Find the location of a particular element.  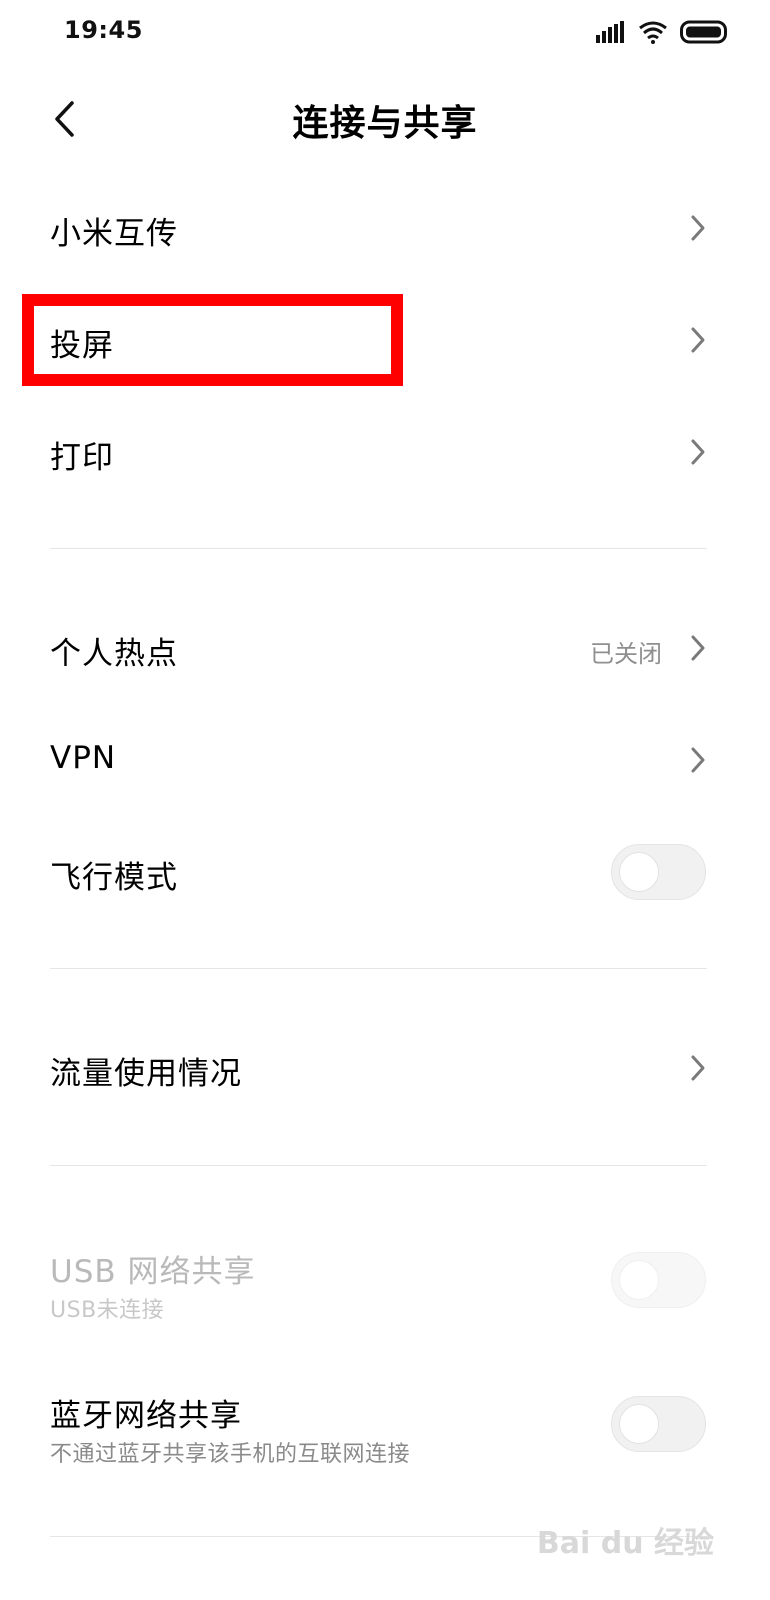

settings-item-mi-share: 小米互传 is located at coordinates (385, 228).